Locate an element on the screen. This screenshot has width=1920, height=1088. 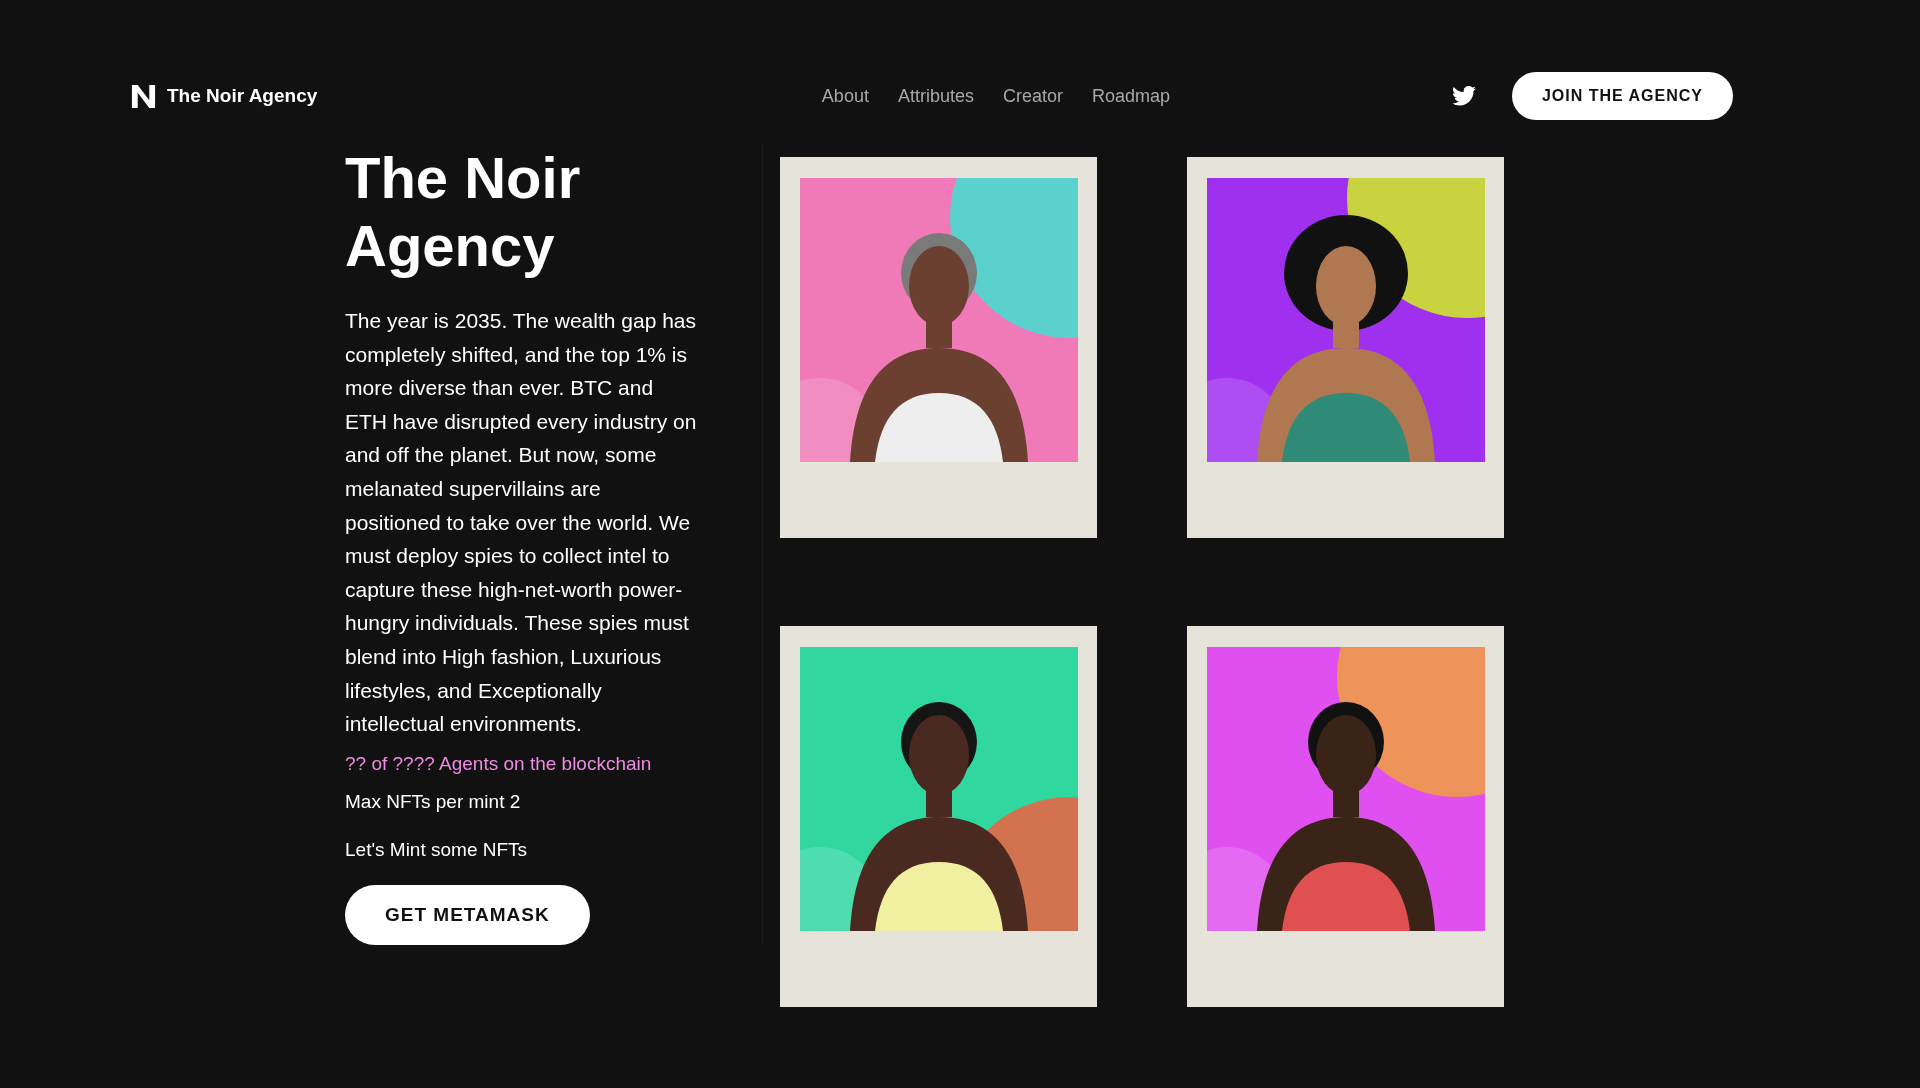
logo-icon is located at coordinates (143, 96).